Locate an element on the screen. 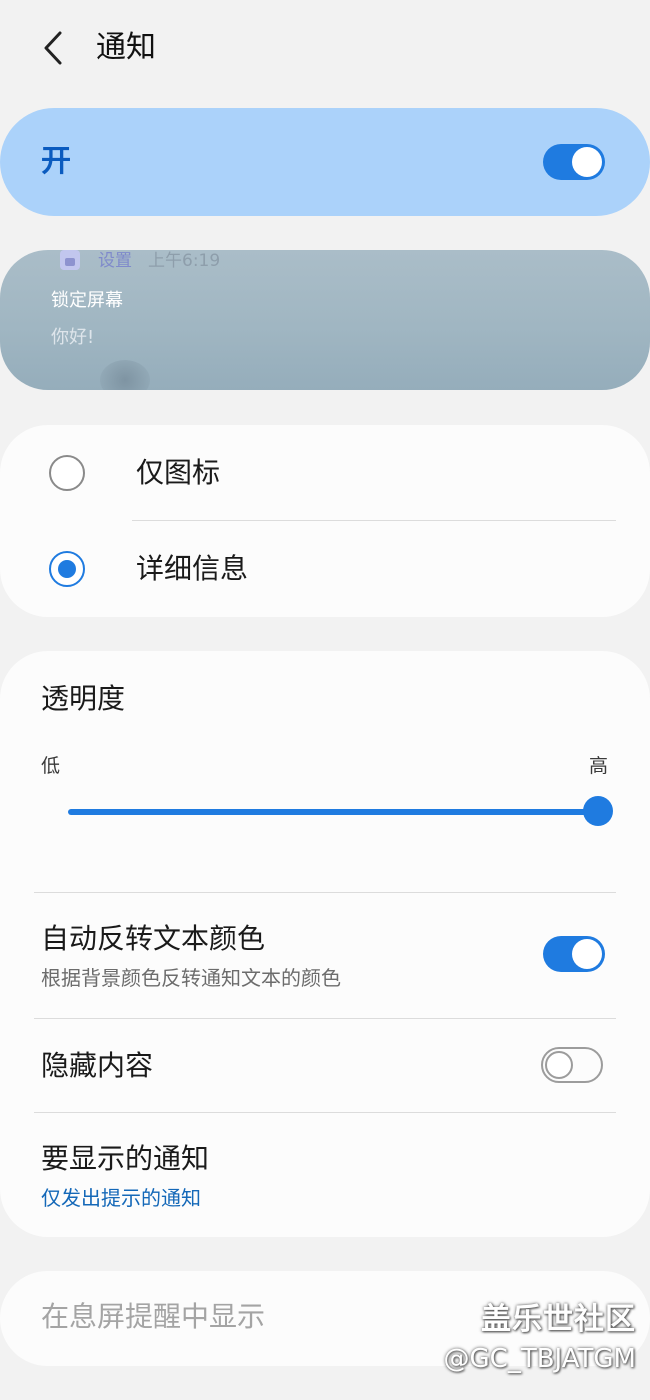  display-style-card: 仅图标 详细信息 is located at coordinates (325, 521).